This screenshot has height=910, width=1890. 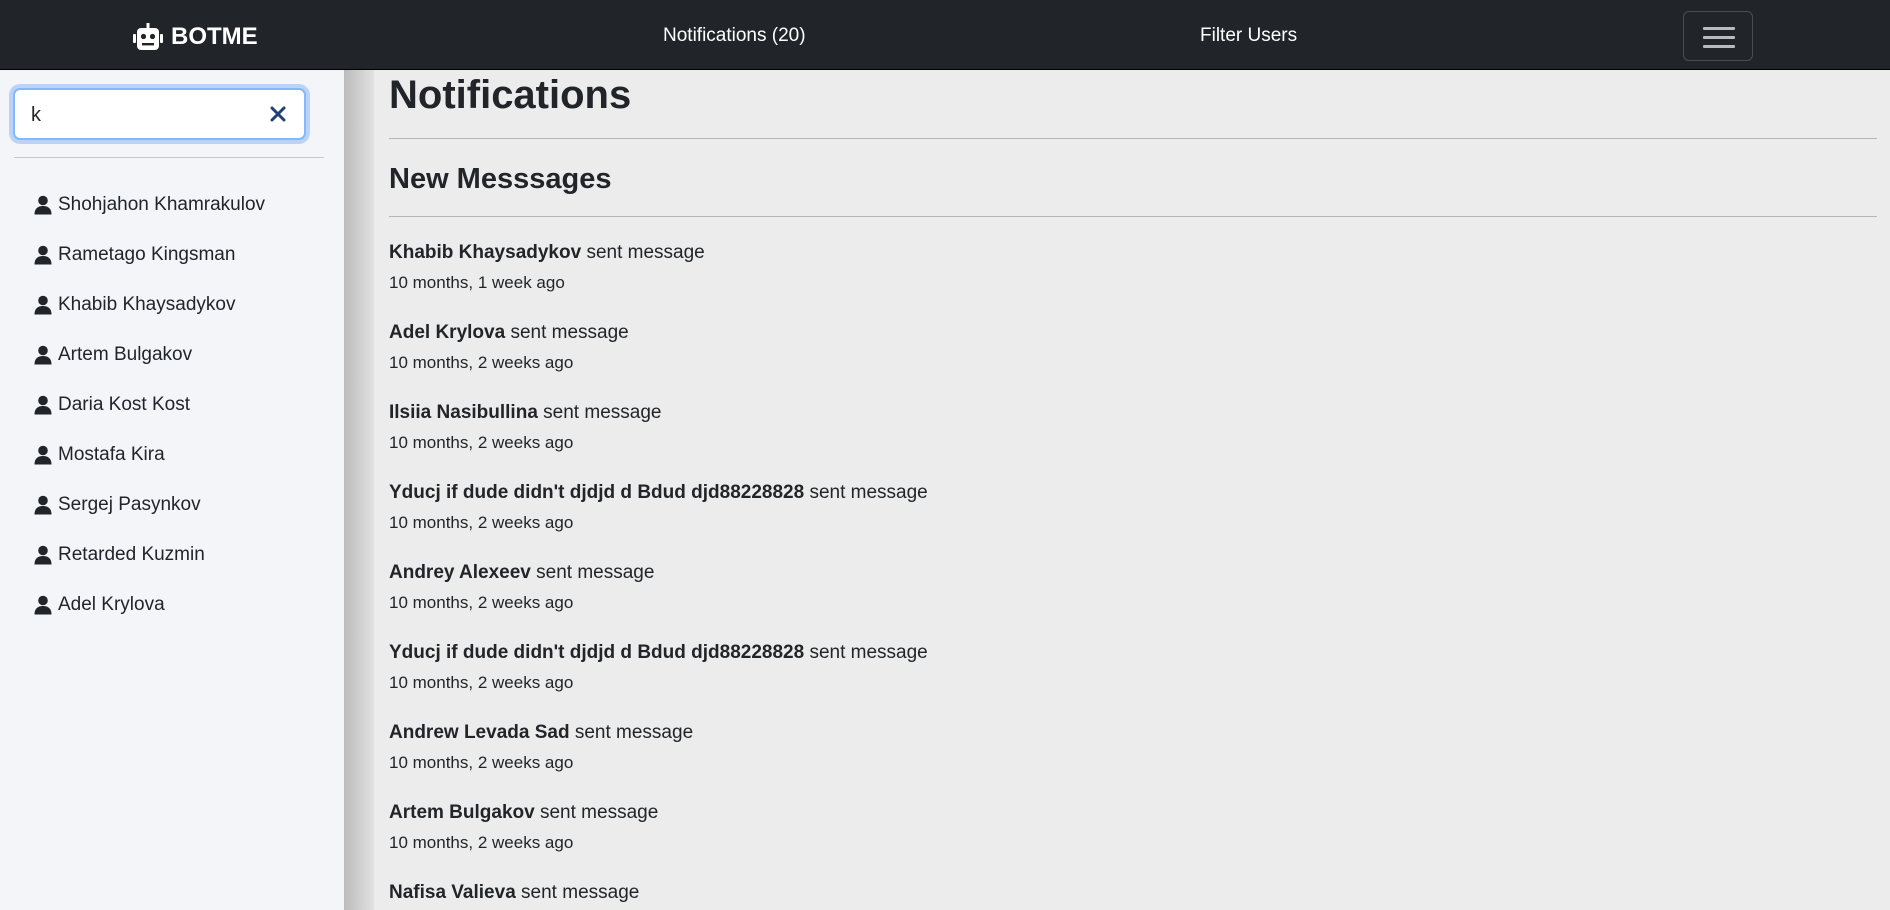 What do you see at coordinates (124, 404) in the screenshot?
I see `sidebar-user-name: Daria Kost Kost` at bounding box center [124, 404].